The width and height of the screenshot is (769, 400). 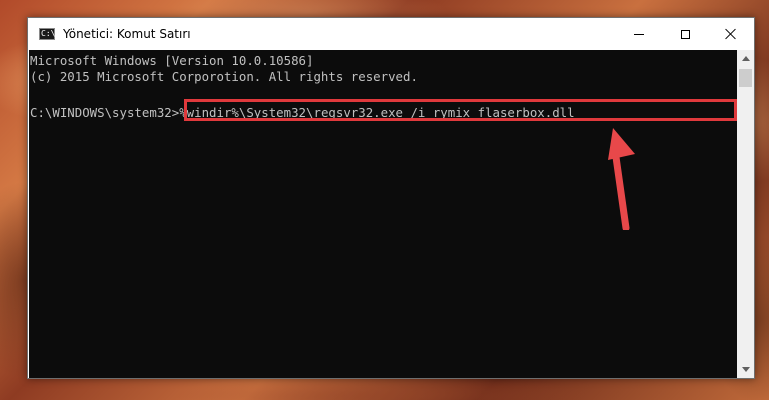 I want to click on vertical-scrollbar, so click(x=745, y=214).